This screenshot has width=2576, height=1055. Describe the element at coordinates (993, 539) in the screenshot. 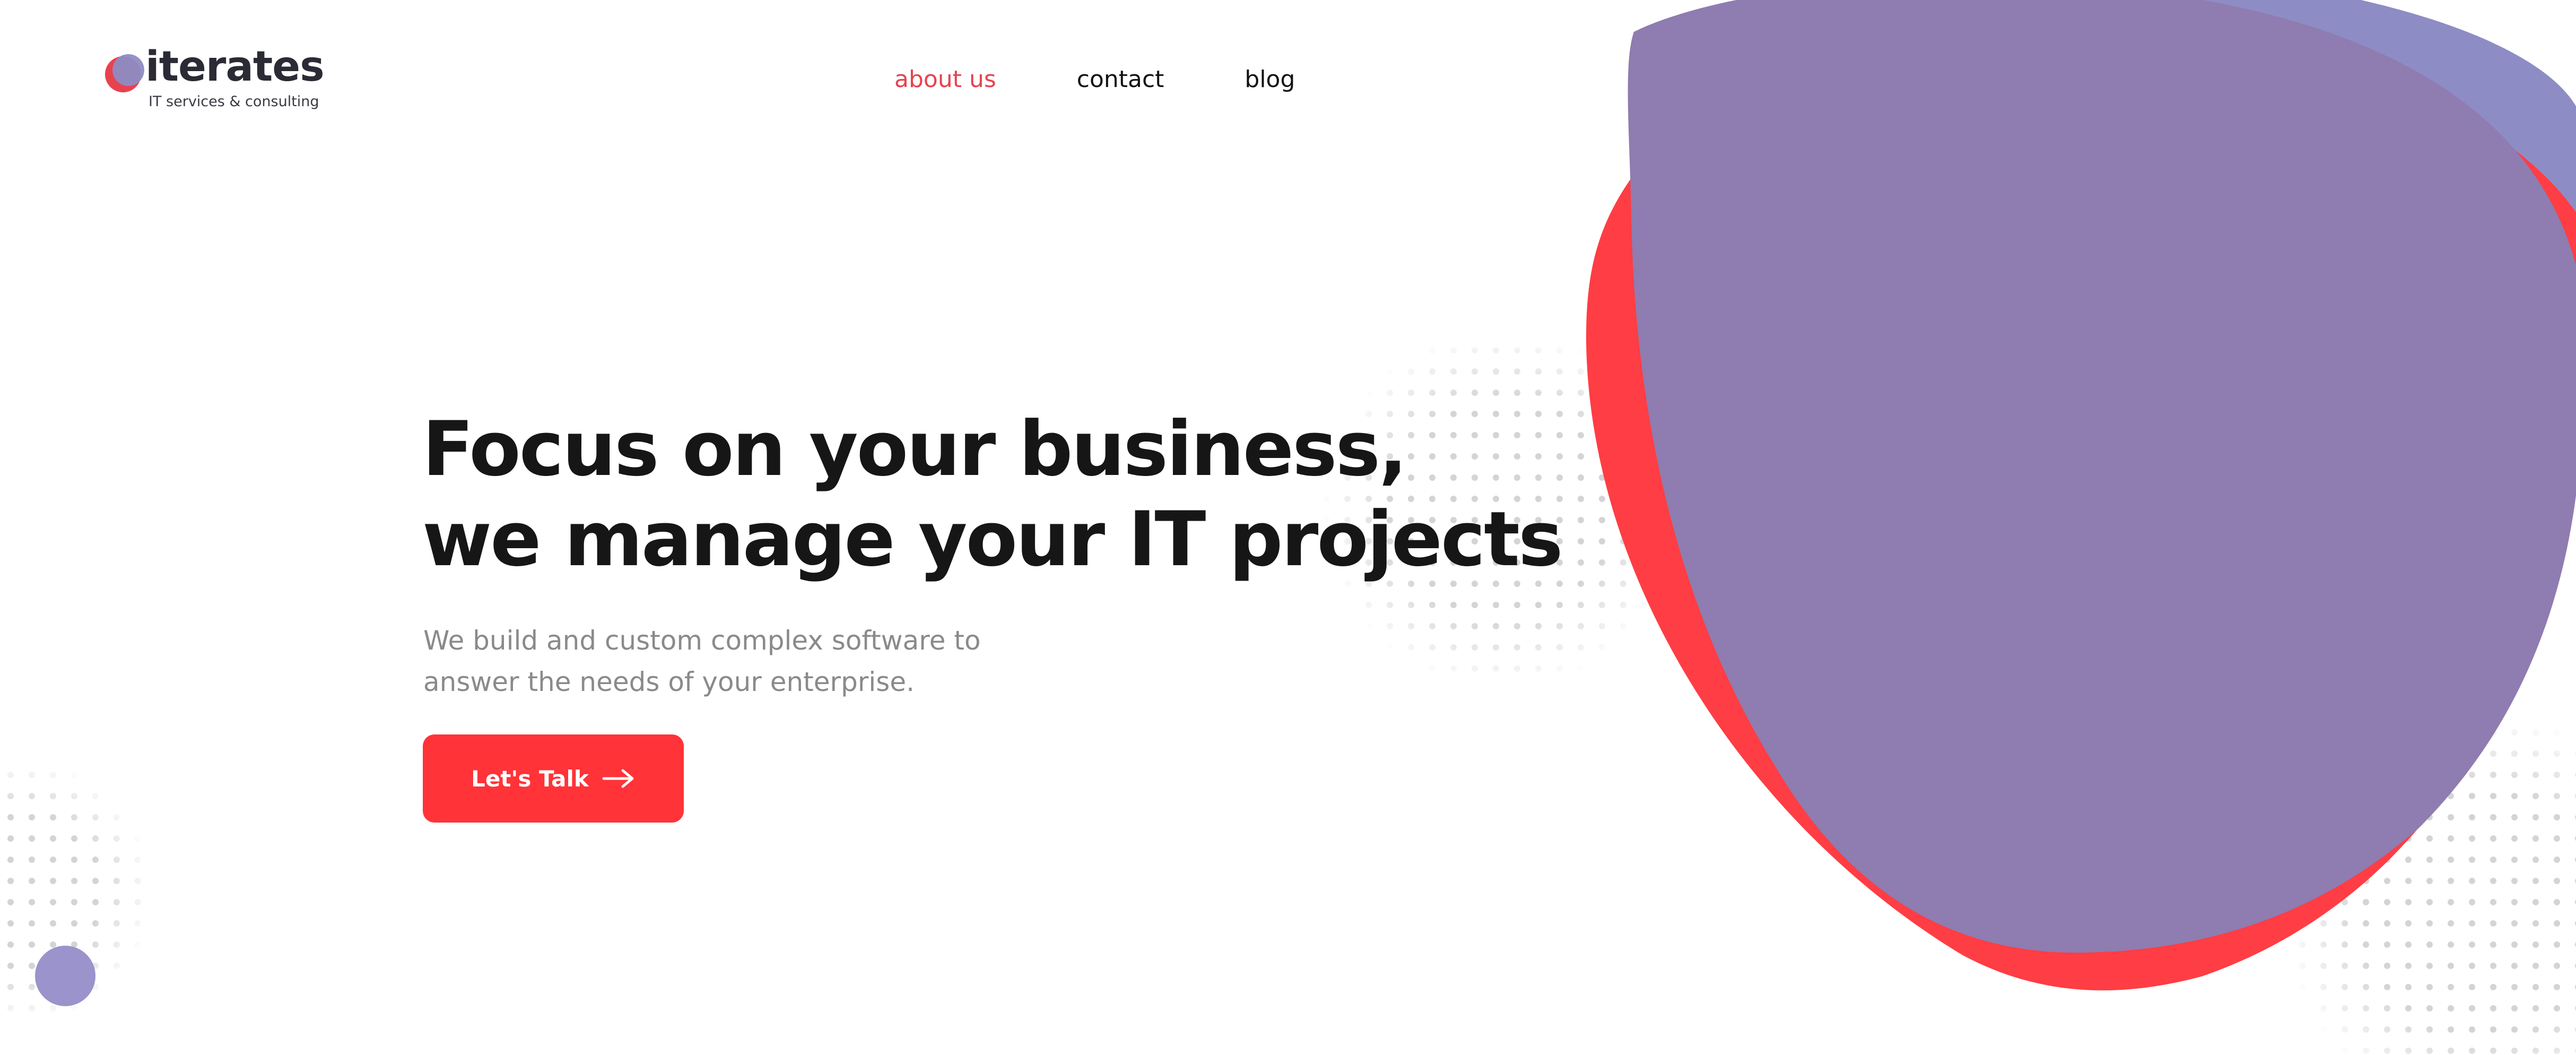

I see `hero-title-line-2: we manage your IT projects` at that location.